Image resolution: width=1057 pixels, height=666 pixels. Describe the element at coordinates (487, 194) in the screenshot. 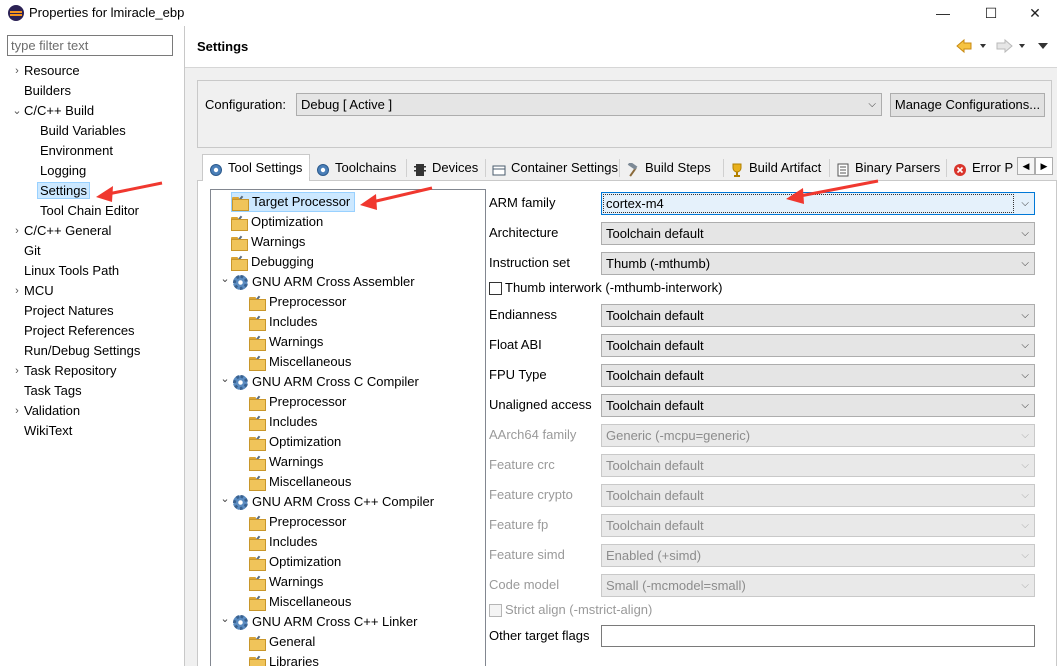

I see `annotation-arrows` at that location.